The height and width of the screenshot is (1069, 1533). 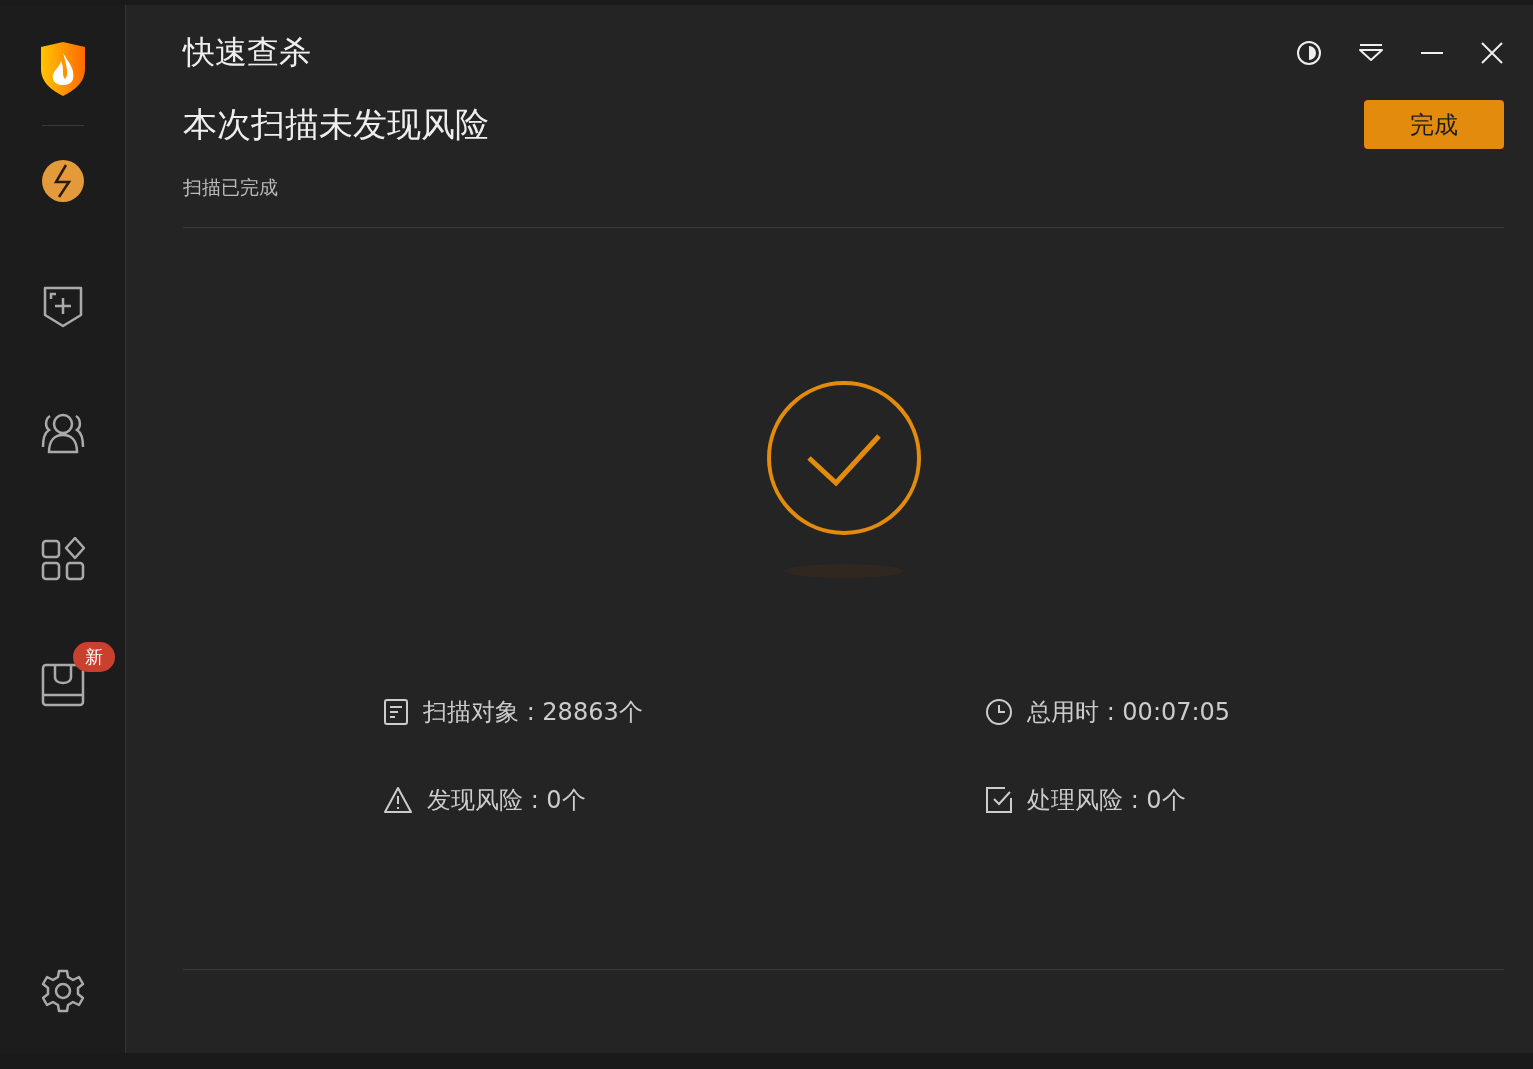 I want to click on window-title: 快速查杀, so click(x=247, y=52).